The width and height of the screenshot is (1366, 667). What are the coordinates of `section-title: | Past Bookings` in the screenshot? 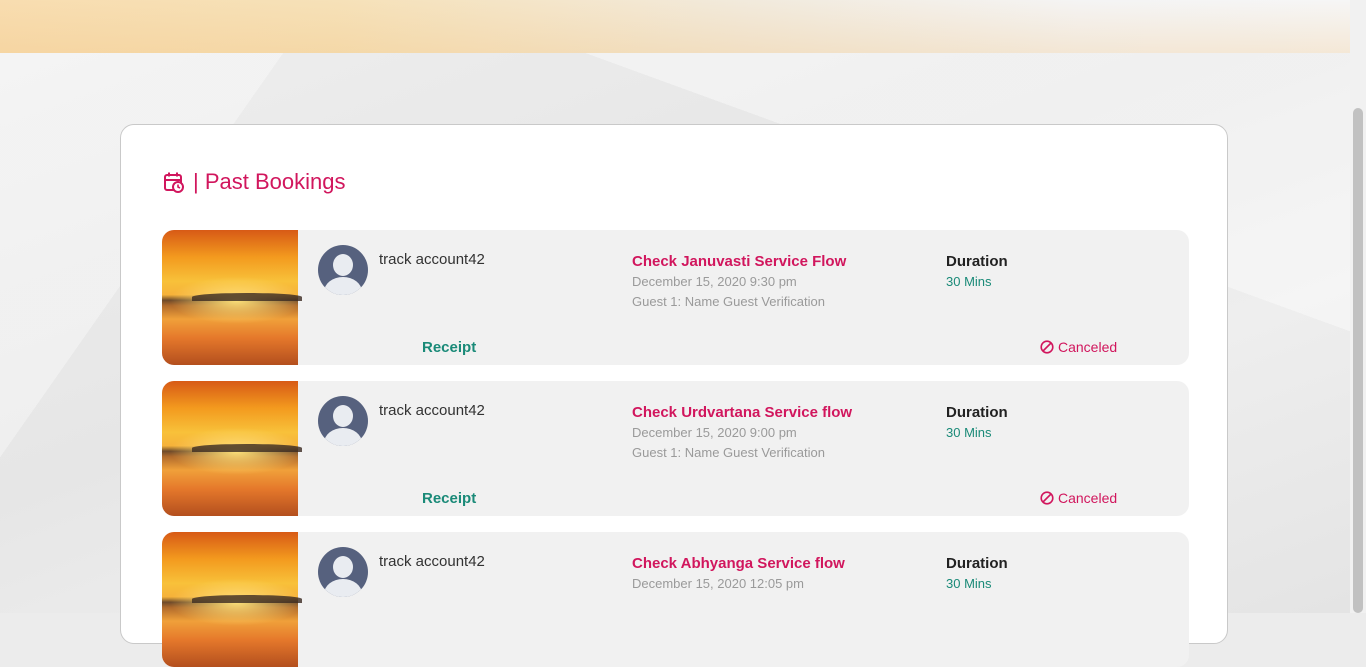 It's located at (254, 182).